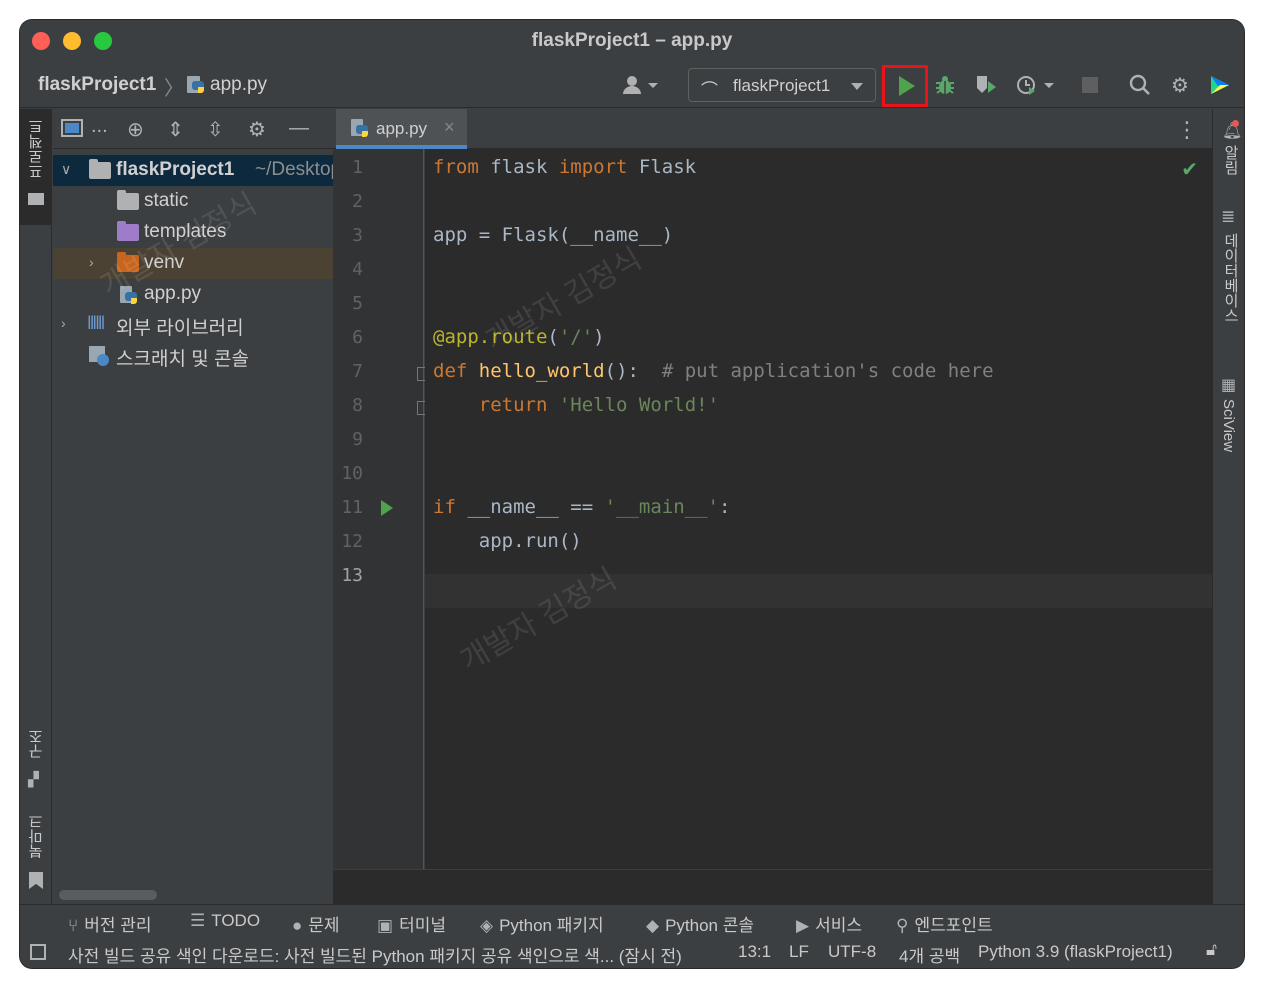  What do you see at coordinates (72, 131) in the screenshot?
I see `project-view-icon` at bounding box center [72, 131].